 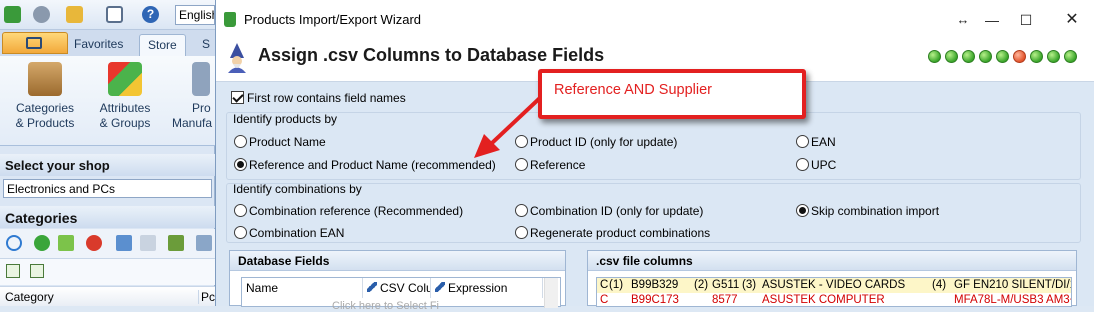 What do you see at coordinates (749, 285) in the screenshot?
I see `cell: (3)` at bounding box center [749, 285].